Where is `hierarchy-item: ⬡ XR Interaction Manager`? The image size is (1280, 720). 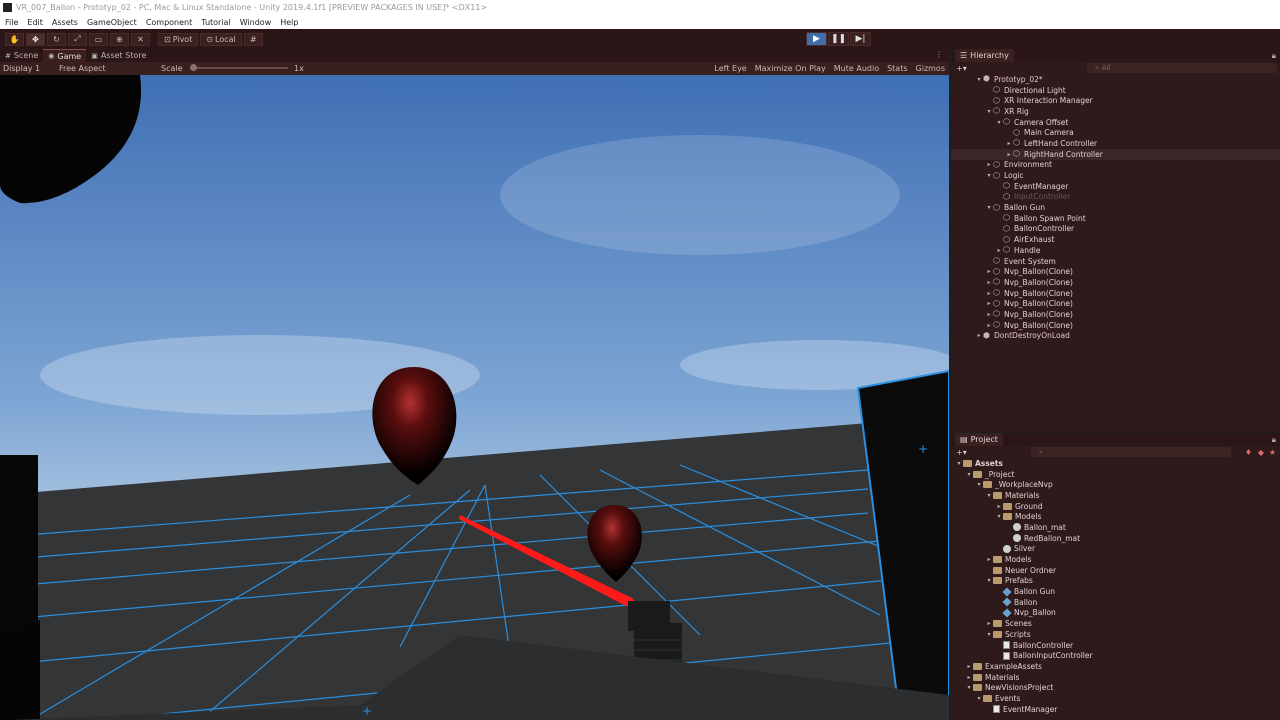
hierarchy-item: ⬡ XR Interaction Manager is located at coordinates (1115, 100).